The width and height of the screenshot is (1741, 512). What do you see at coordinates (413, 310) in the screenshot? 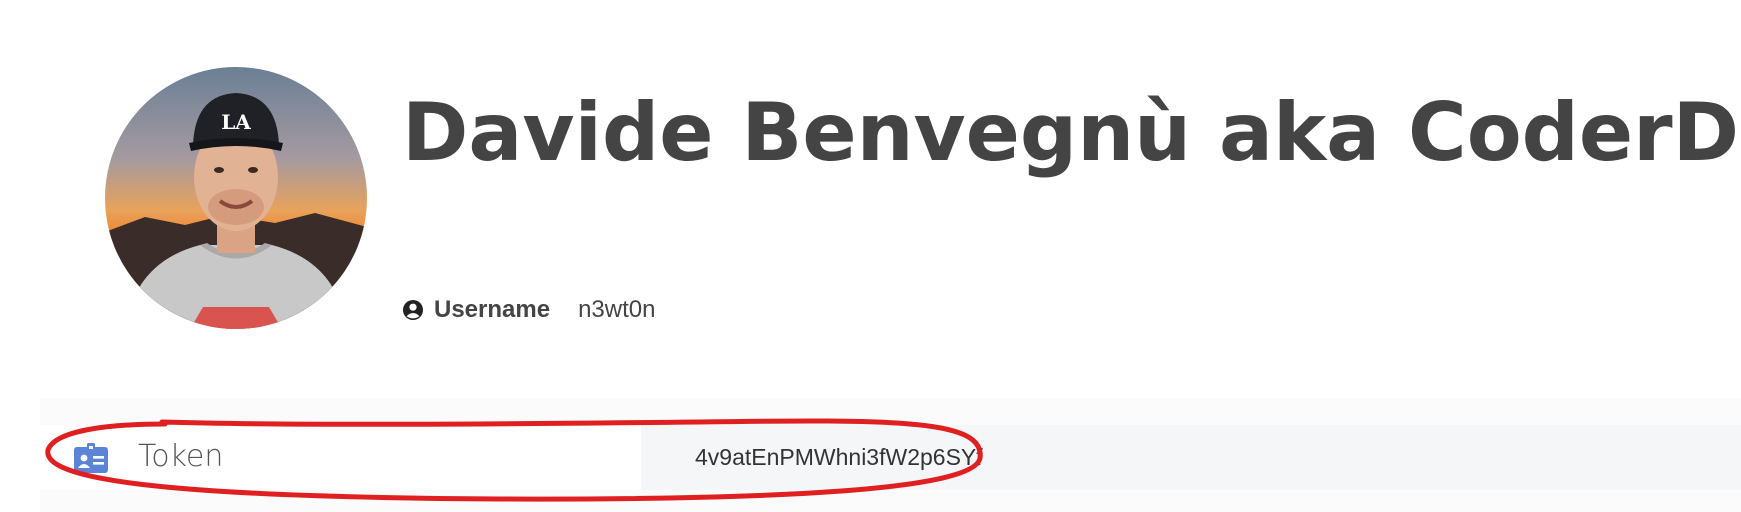
I see `user-circle-icon` at bounding box center [413, 310].